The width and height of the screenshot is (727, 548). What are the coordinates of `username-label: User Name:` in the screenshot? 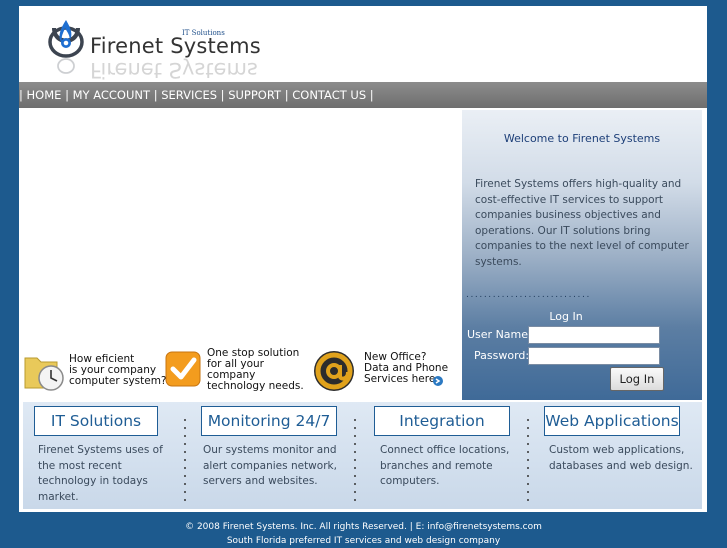 It's located at (499, 334).